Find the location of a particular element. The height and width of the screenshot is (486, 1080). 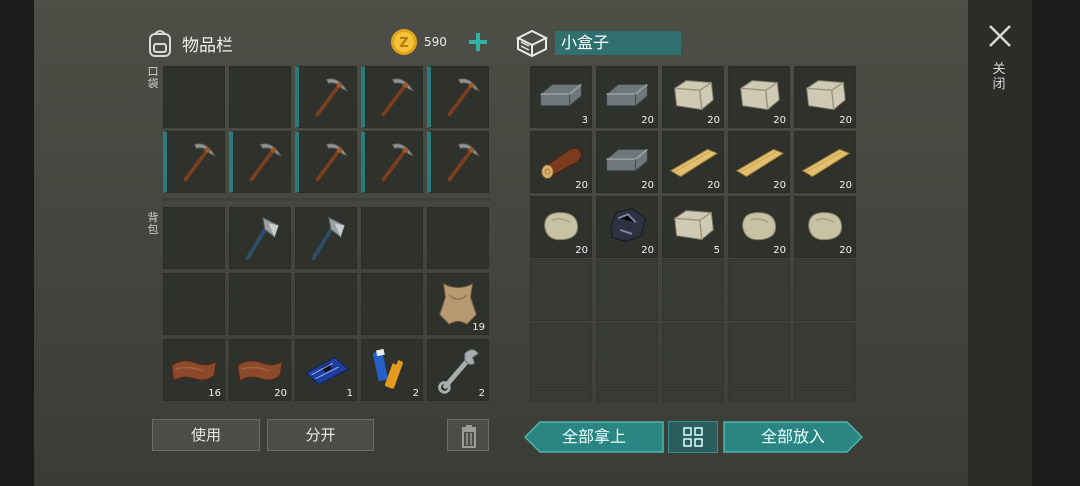

take-all-button: 全部拿上 is located at coordinates (594, 437).